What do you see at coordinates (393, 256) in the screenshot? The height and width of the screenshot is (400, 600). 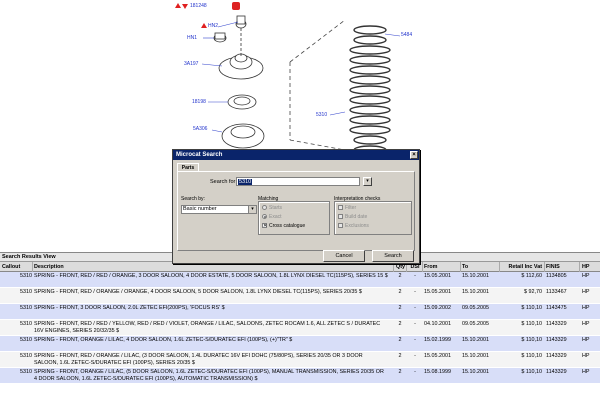 I see `search-button: Search` at bounding box center [393, 256].